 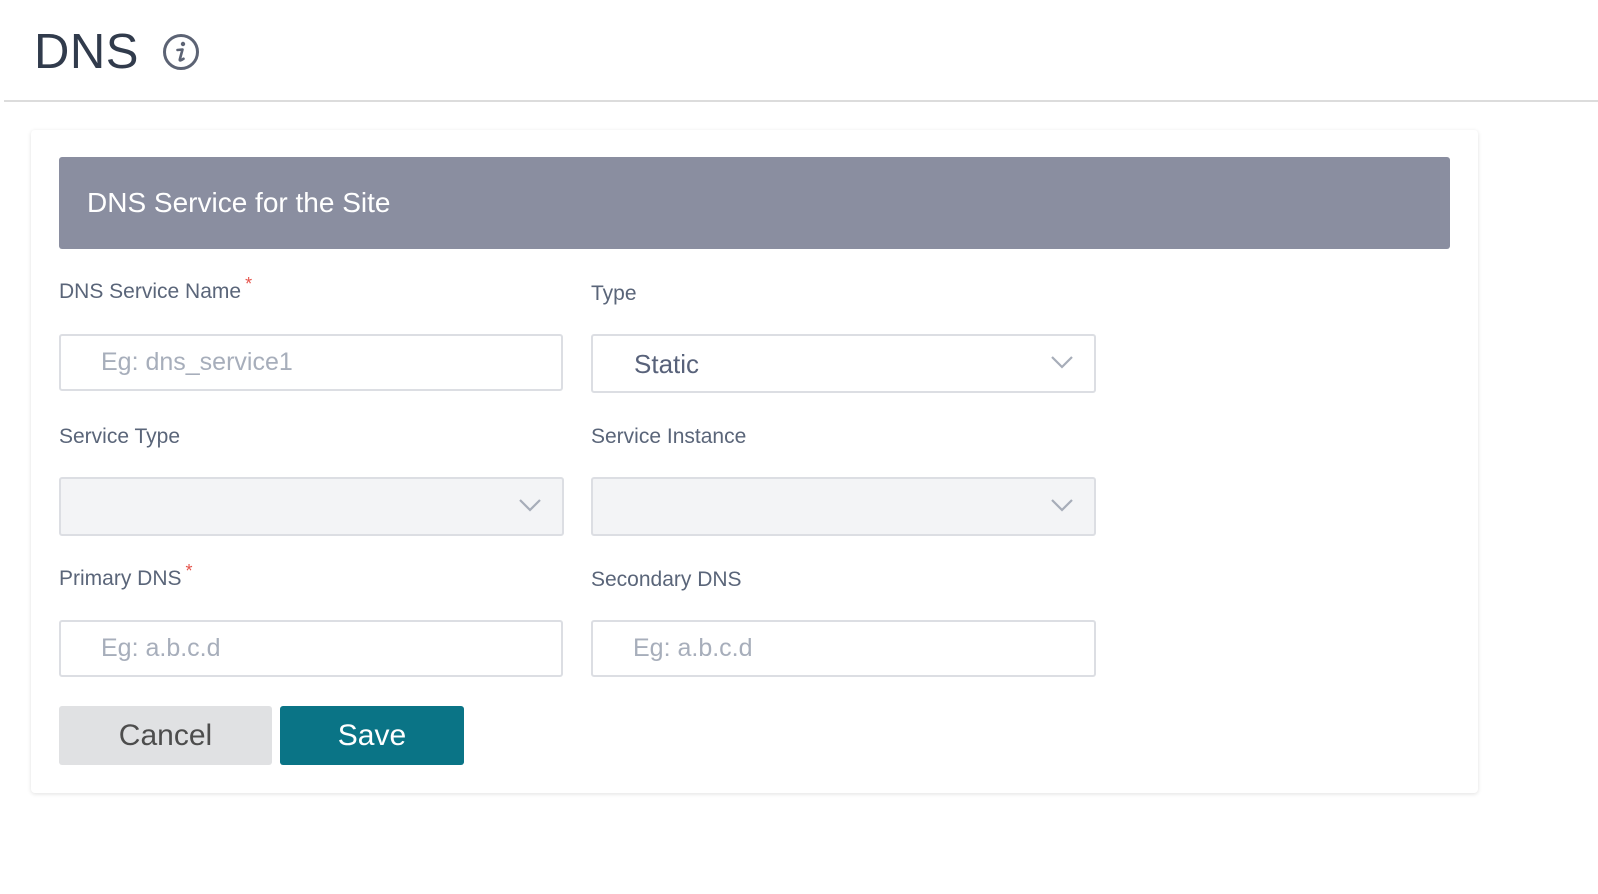 I want to click on secondary-dns-label: Secondary DNS, so click(x=666, y=579).